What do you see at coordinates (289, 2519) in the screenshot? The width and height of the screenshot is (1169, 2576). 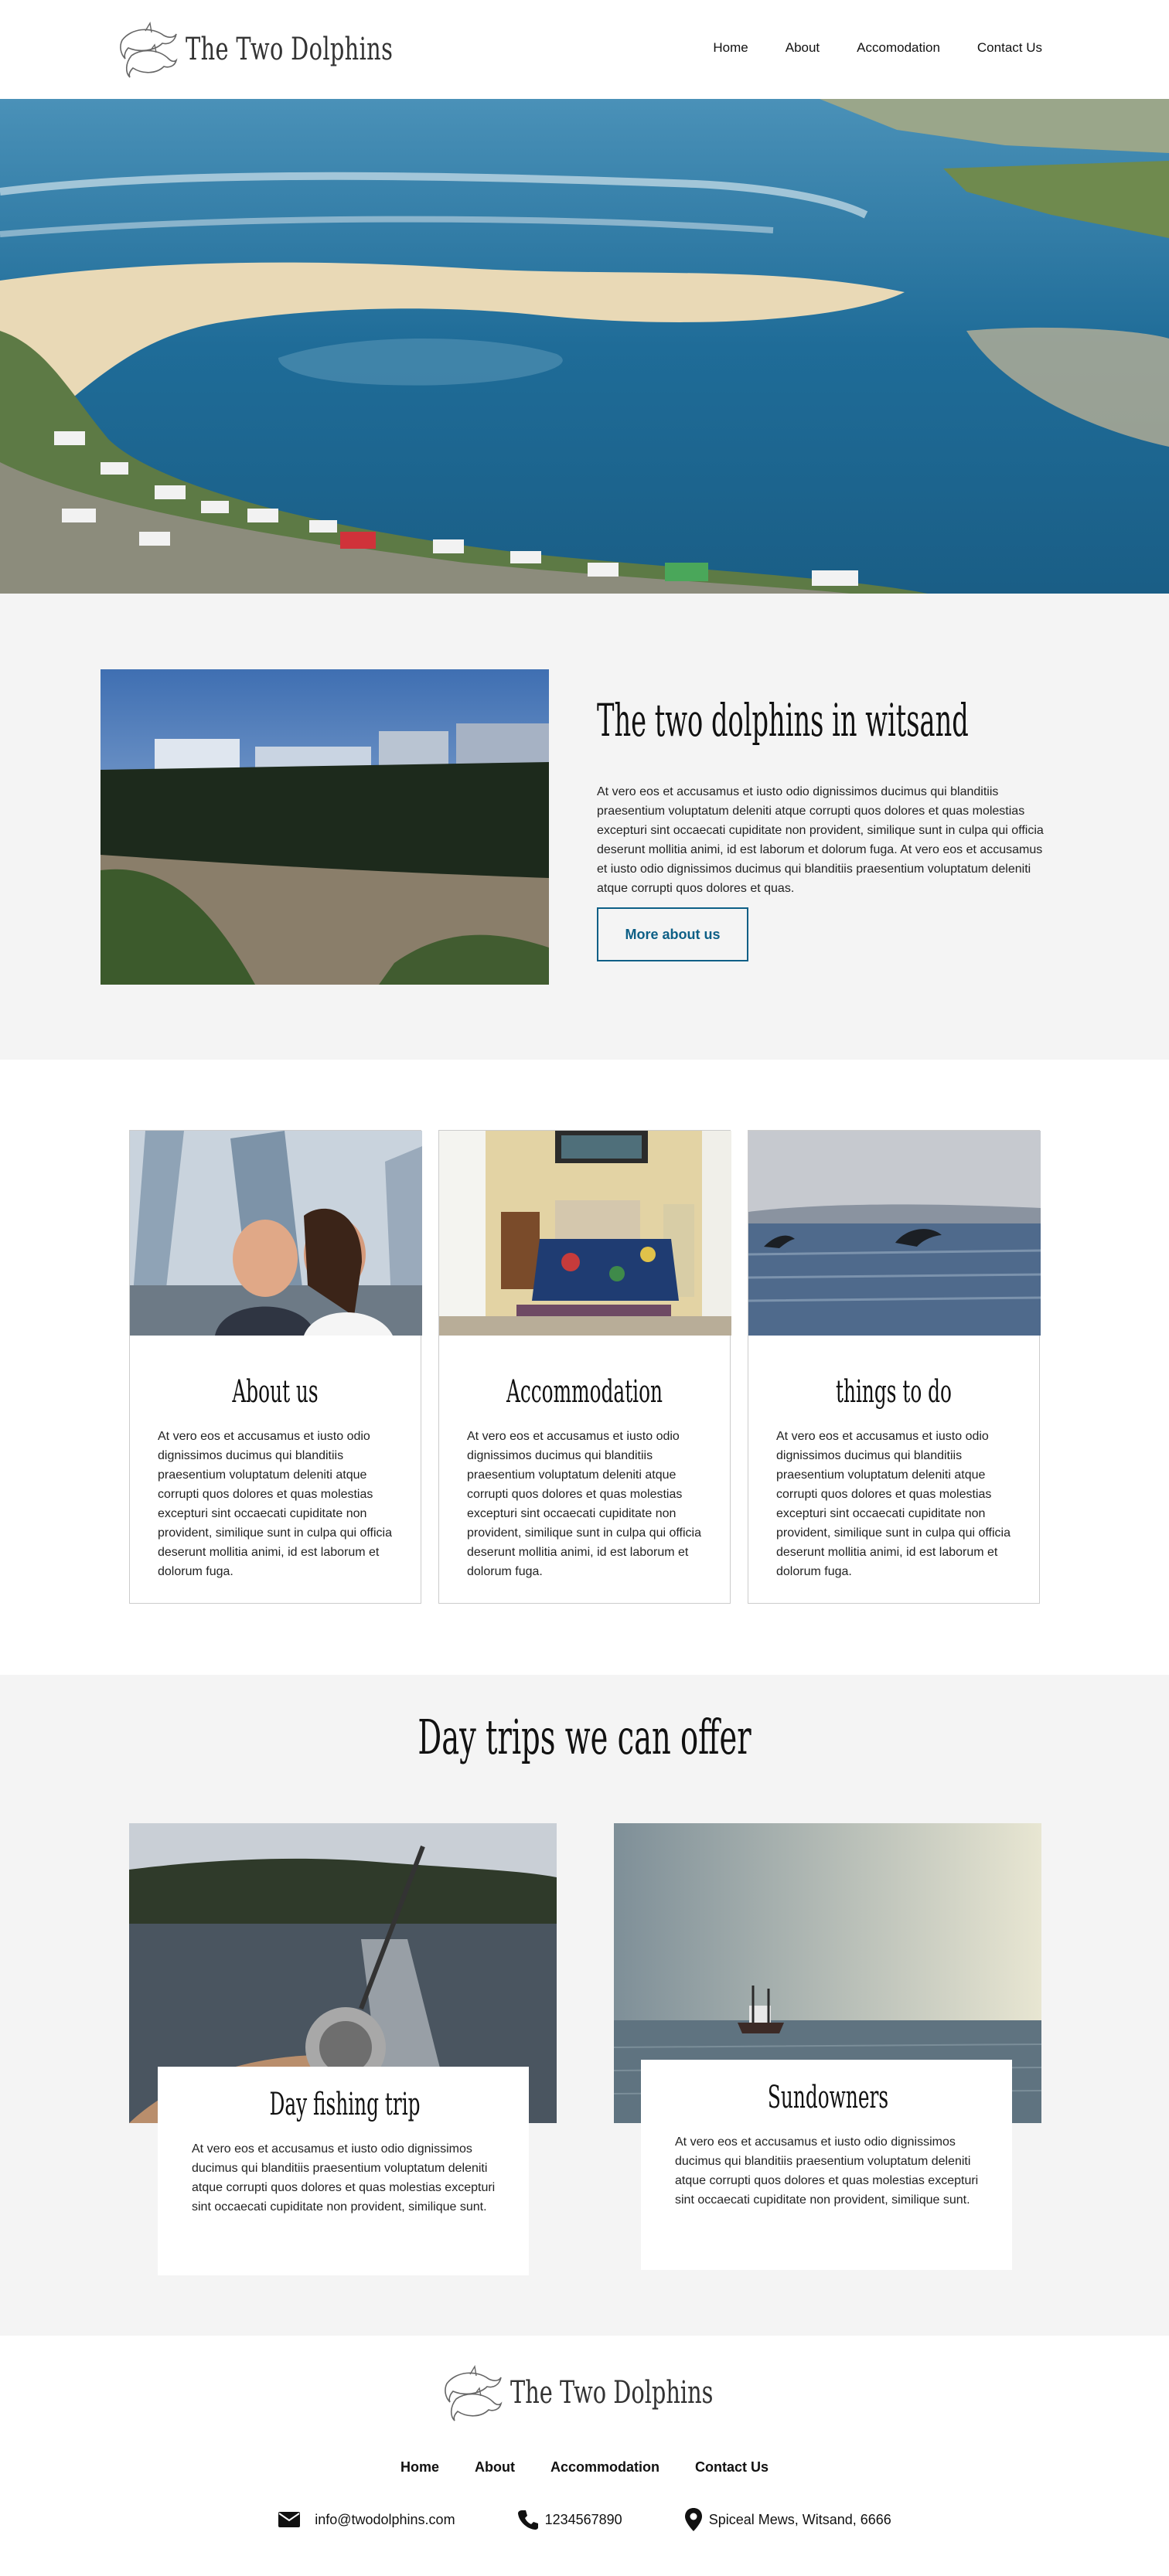 I see `envelope-icon` at bounding box center [289, 2519].